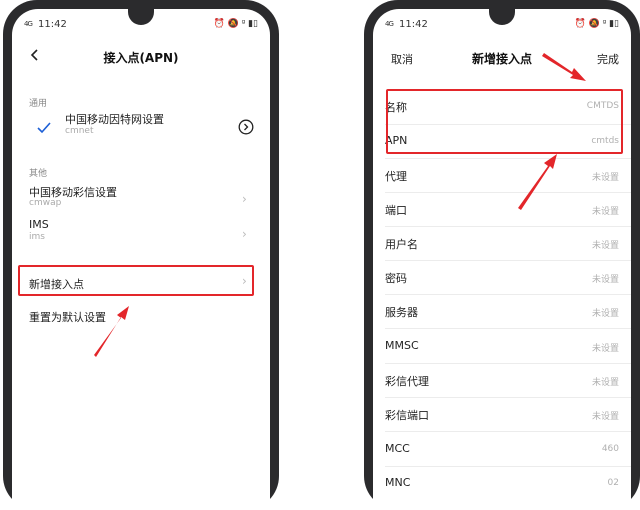 The height and width of the screenshot is (510, 640). I want to click on apn-item-sub: cmwap, so click(45, 203).